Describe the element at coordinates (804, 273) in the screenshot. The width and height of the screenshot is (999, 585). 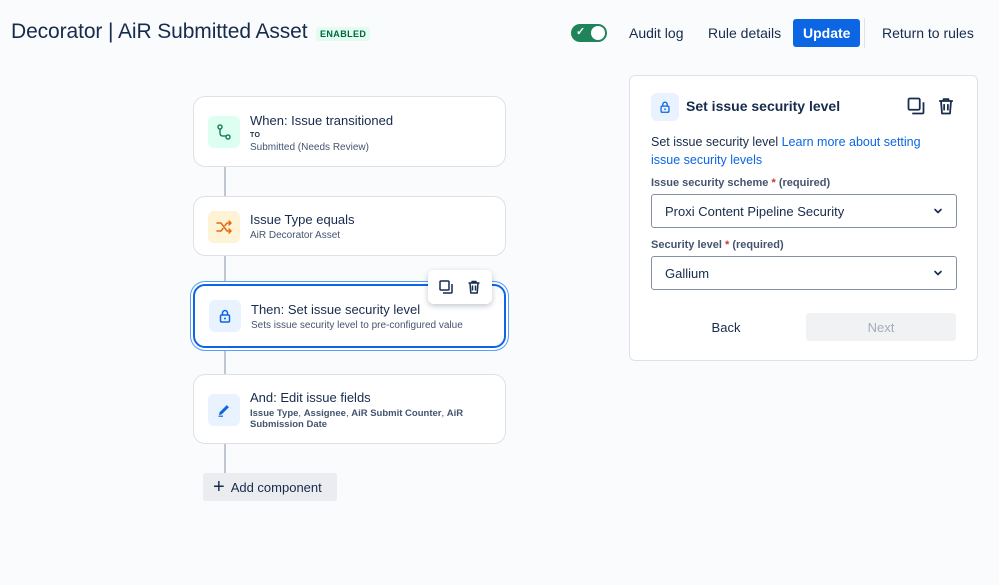
I see `security-level-select: Gallium` at that location.